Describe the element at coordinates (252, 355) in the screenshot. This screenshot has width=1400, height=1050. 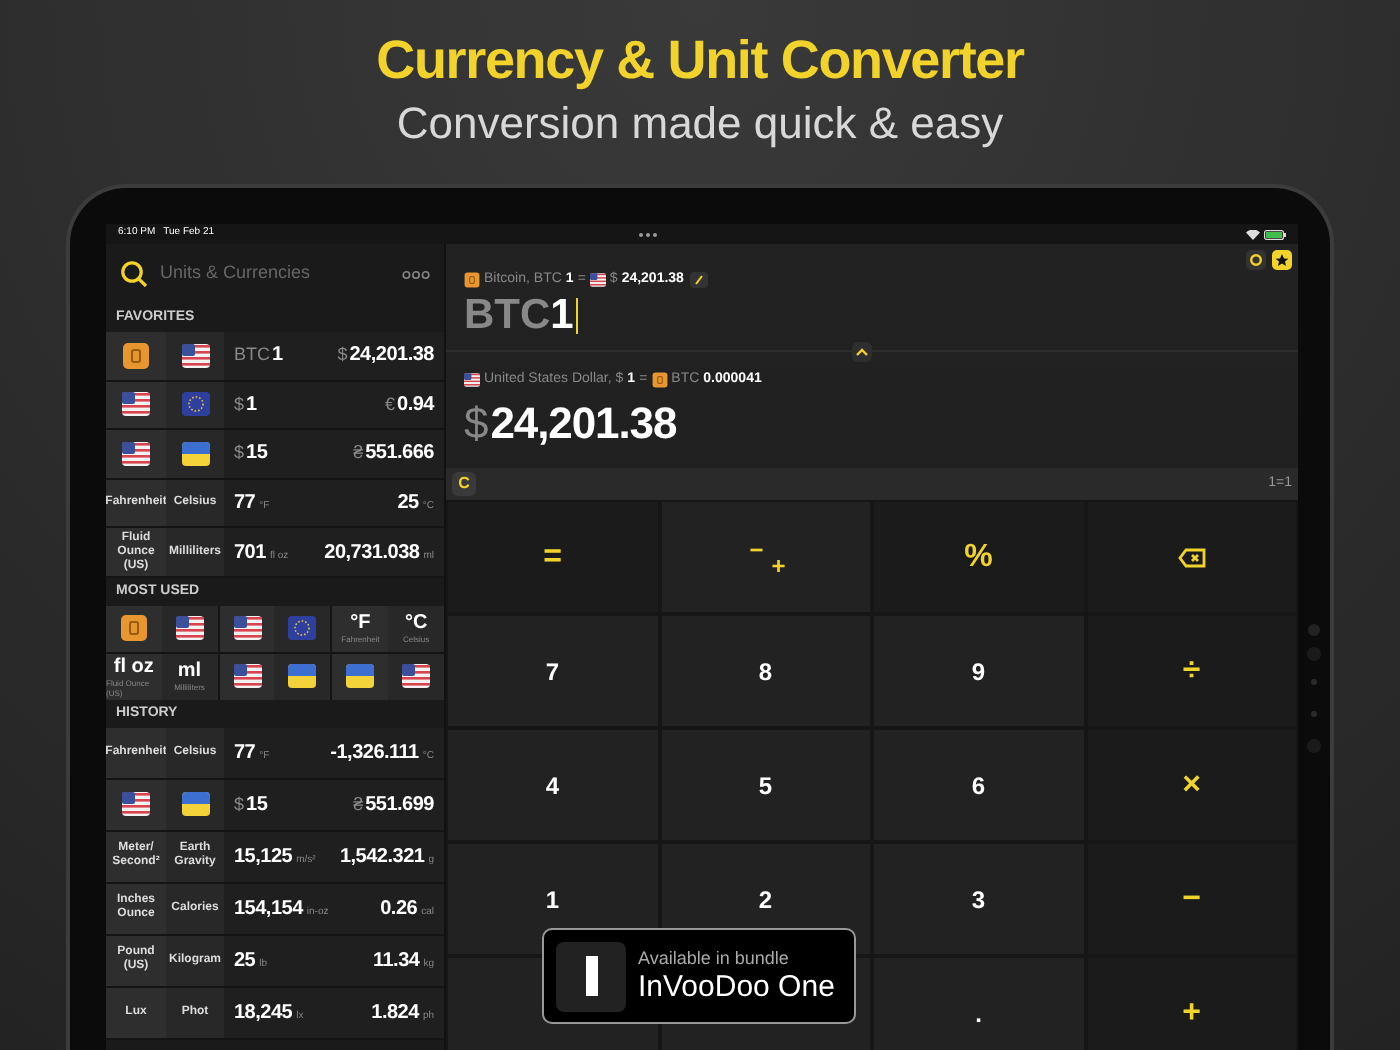
I see `currency-symbol: BTC` at that location.